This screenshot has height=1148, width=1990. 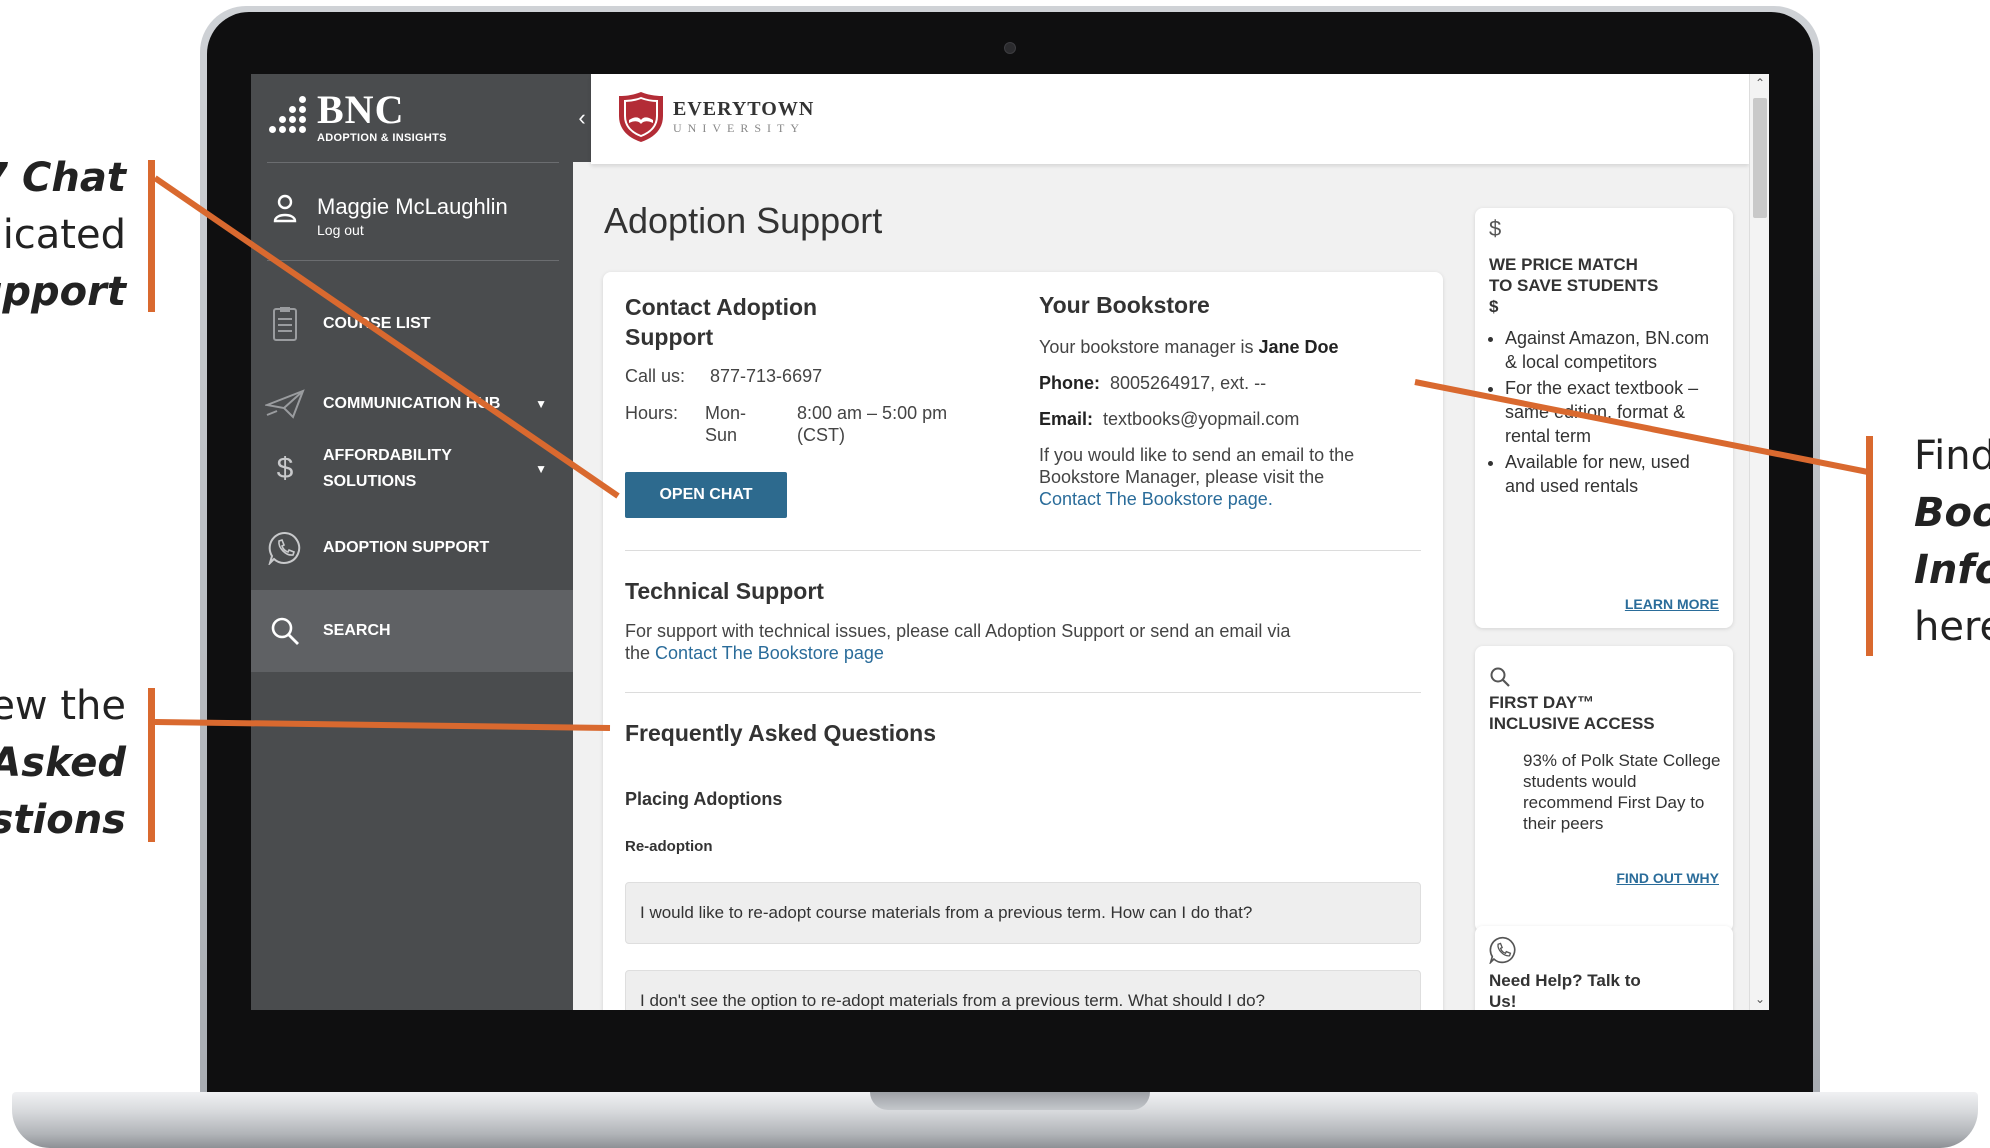 I want to click on callout-line-chat, so click(x=386, y=337).